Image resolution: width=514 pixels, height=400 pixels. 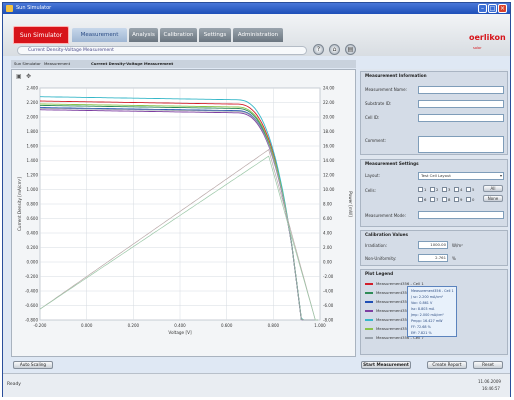 I want to click on field-label: Measurement Name:, so click(x=386, y=89).